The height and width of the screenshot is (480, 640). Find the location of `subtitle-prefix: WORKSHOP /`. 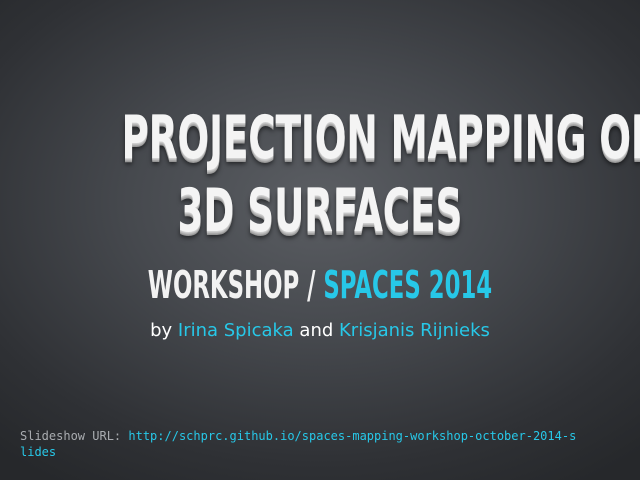

subtitle-prefix: WORKSHOP / is located at coordinates (235, 285).